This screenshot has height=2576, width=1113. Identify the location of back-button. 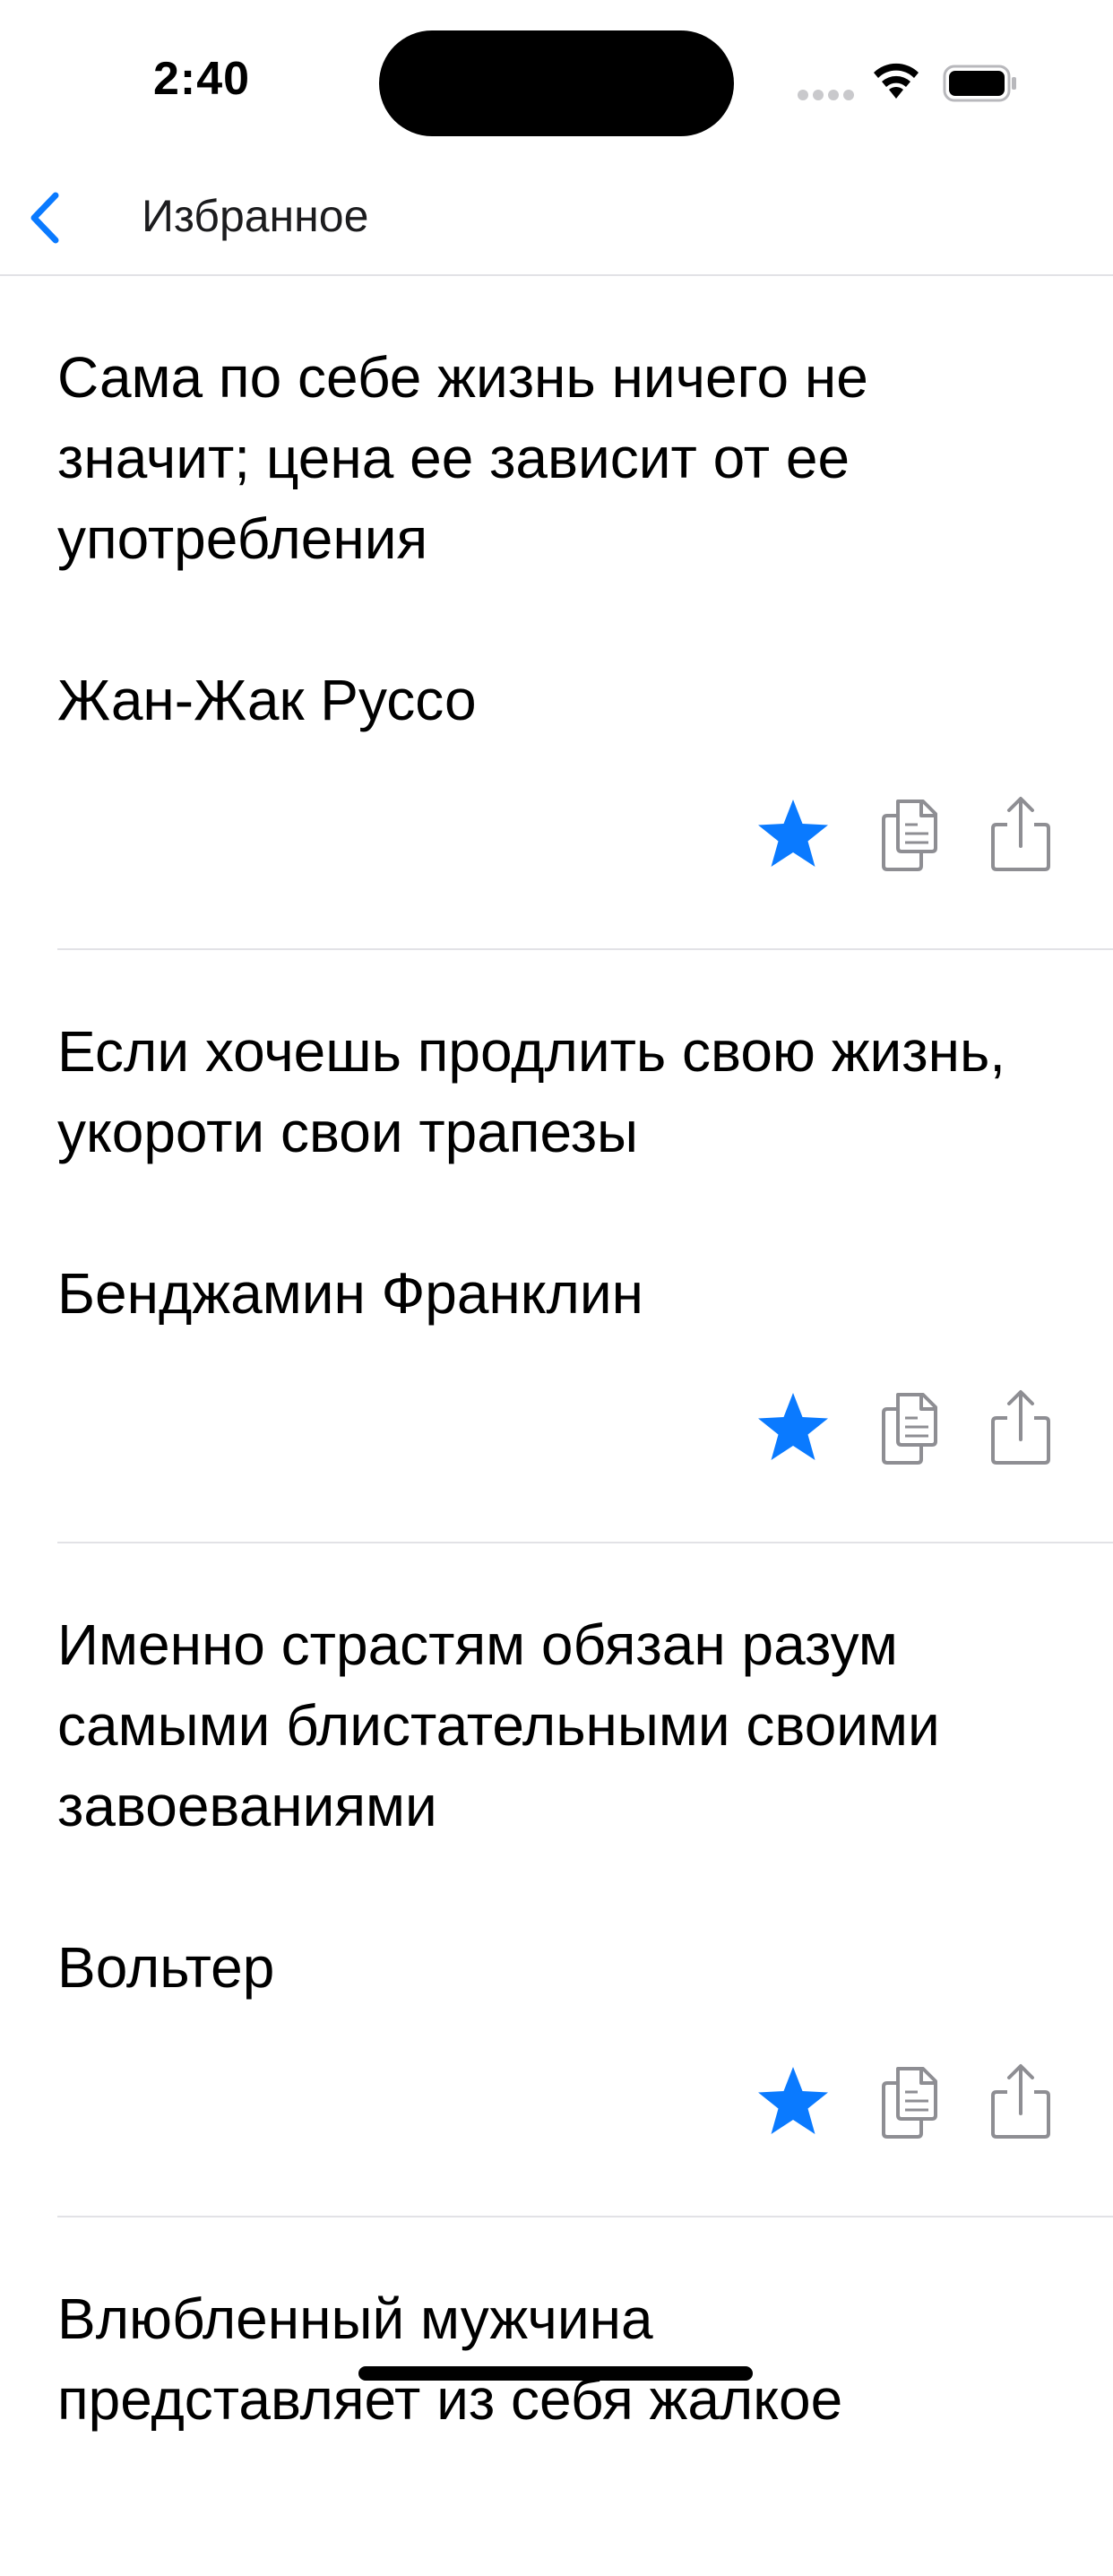
(47, 218).